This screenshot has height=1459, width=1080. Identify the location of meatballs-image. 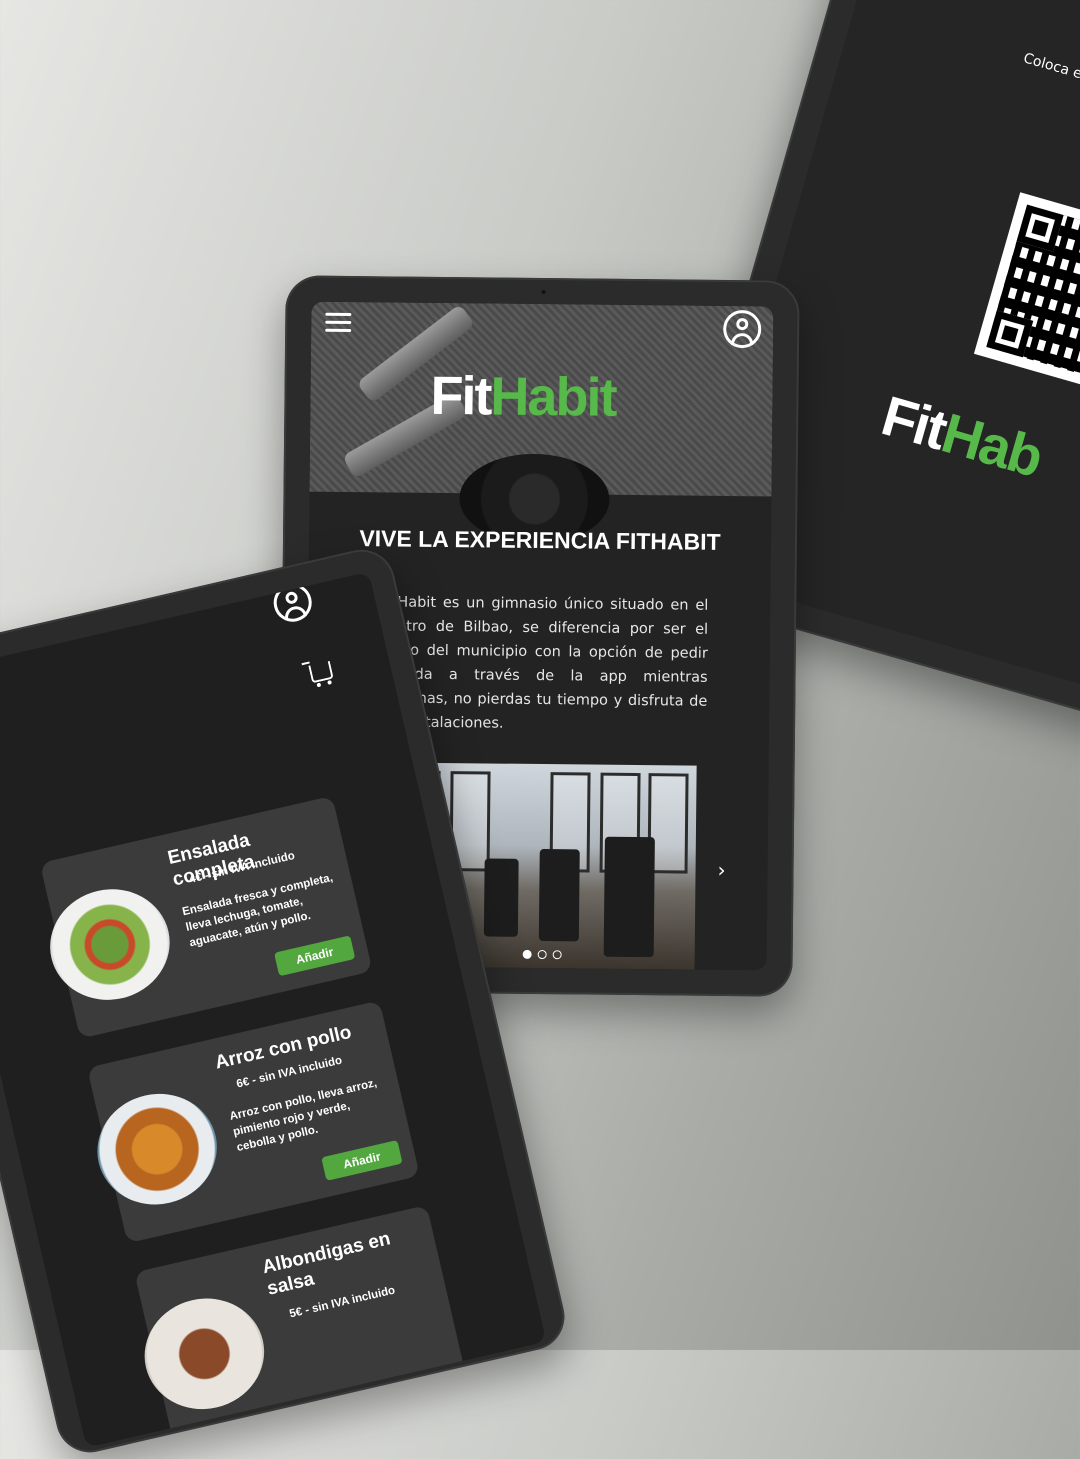
(204, 1353).